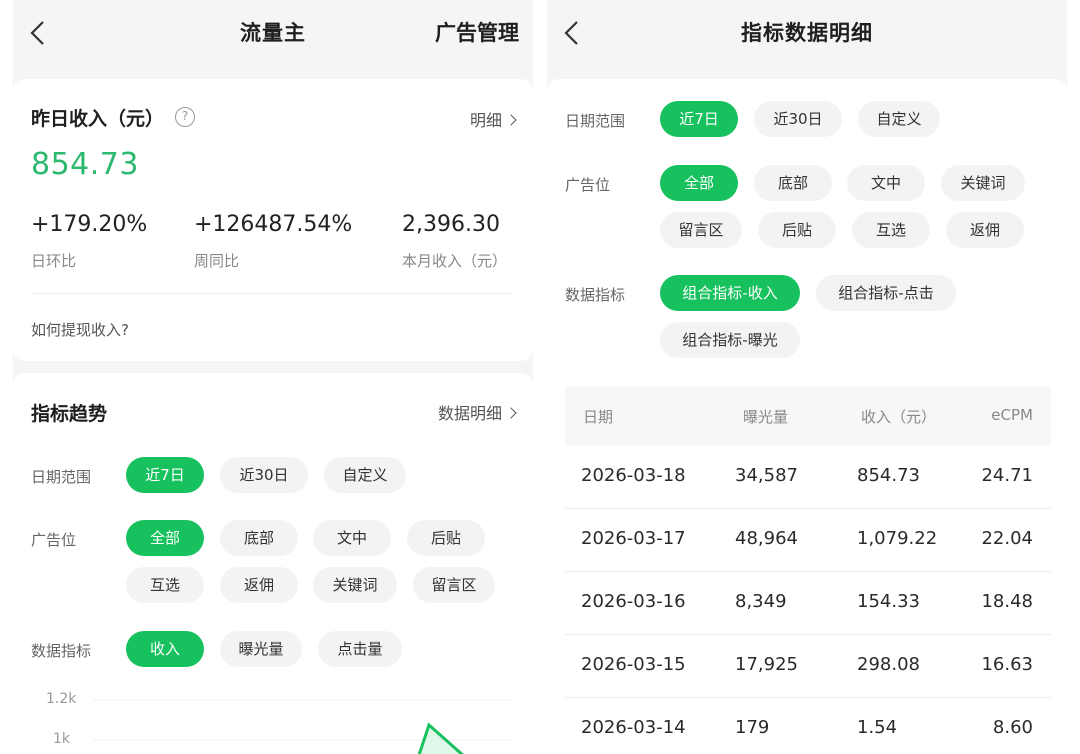  I want to click on help-icon: ?, so click(185, 117).